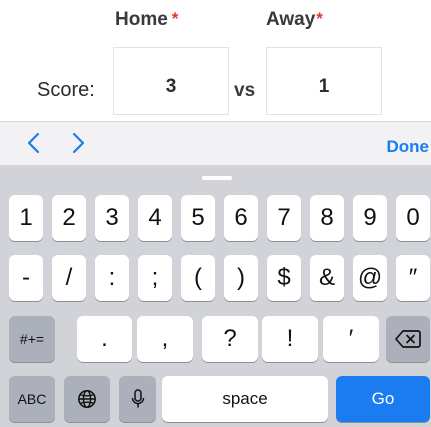  I want to click on abc-key: ABC, so click(32, 399).